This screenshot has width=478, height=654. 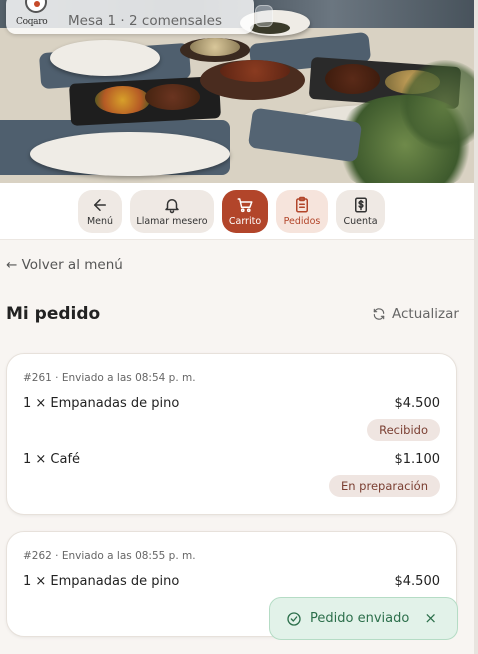 I want to click on table-info: Mesa 1 · 2 comensales, so click(x=145, y=21).